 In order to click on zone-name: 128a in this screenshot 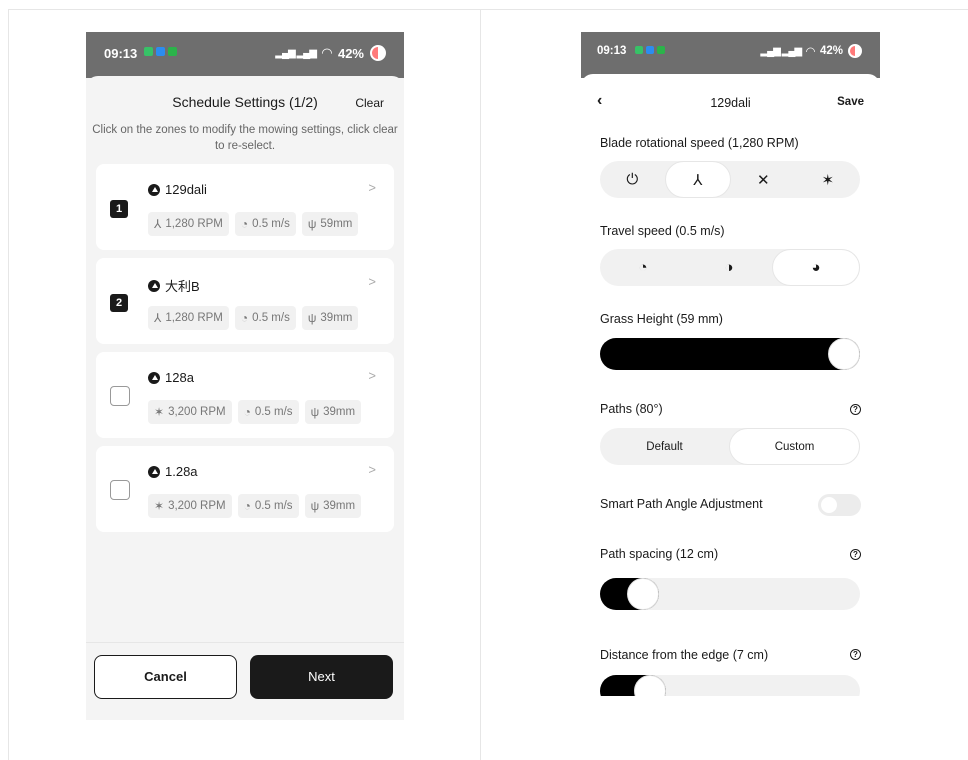, I will do `click(171, 377)`.